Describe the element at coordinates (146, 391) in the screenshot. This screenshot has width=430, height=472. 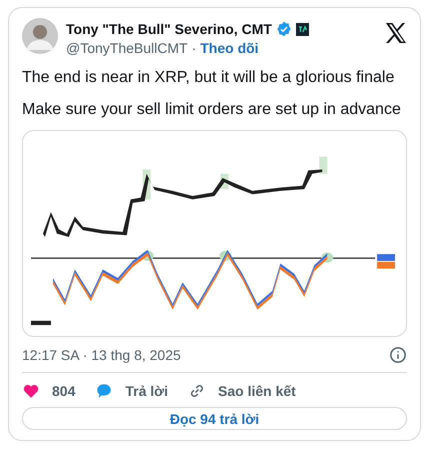
I see `action-label: Trả lời` at that location.